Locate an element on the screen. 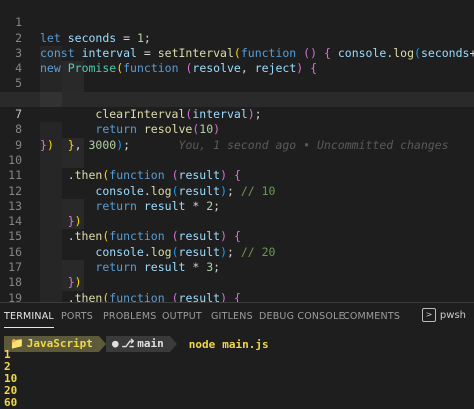  branch-icon: ⎇ is located at coordinates (128, 343).